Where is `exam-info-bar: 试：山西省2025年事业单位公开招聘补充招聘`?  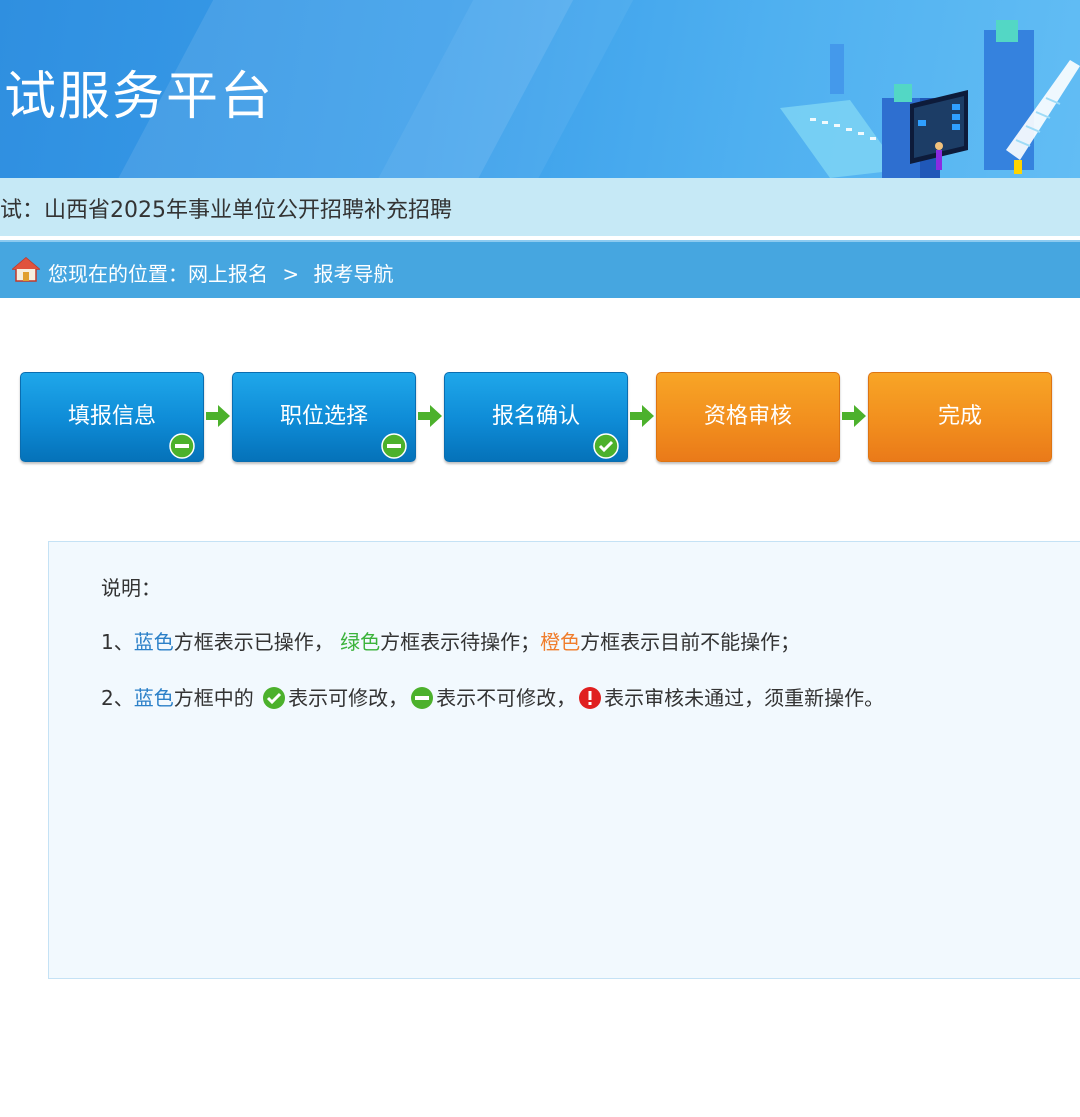
exam-info-bar: 试：山西省2025年事业单位公开招聘补充招聘 is located at coordinates (540, 208).